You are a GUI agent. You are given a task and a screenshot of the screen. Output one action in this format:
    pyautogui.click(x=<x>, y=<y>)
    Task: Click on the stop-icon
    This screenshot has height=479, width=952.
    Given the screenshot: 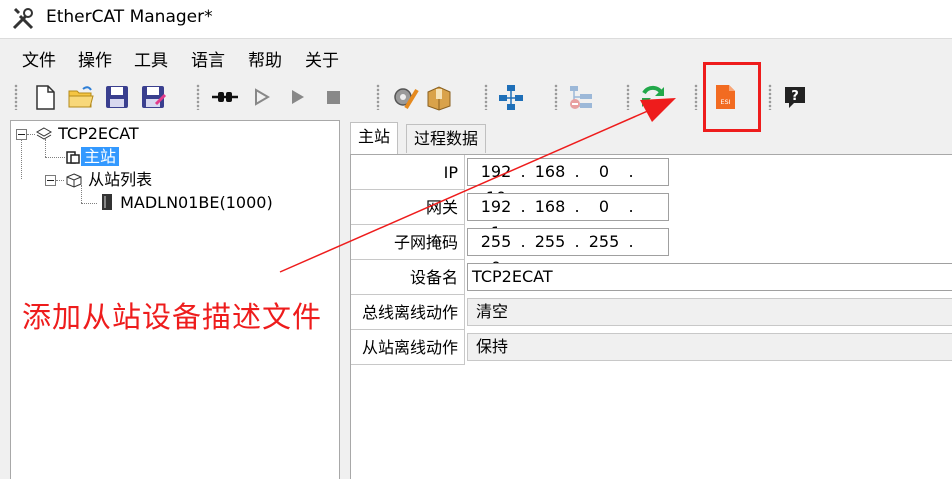 What is the action you would take?
    pyautogui.click(x=333, y=97)
    